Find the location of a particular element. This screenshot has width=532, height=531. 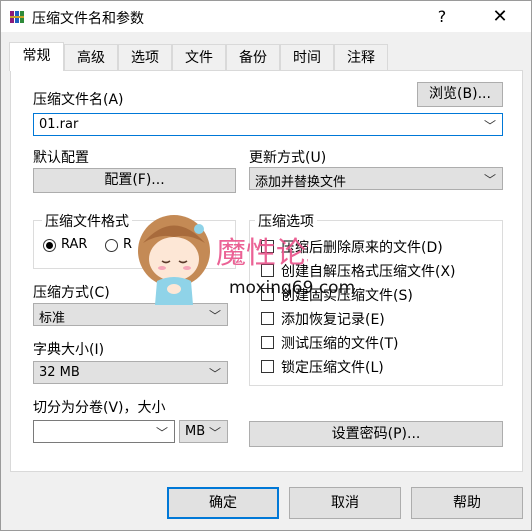

winrar-books-icon is located at coordinates (17, 17).